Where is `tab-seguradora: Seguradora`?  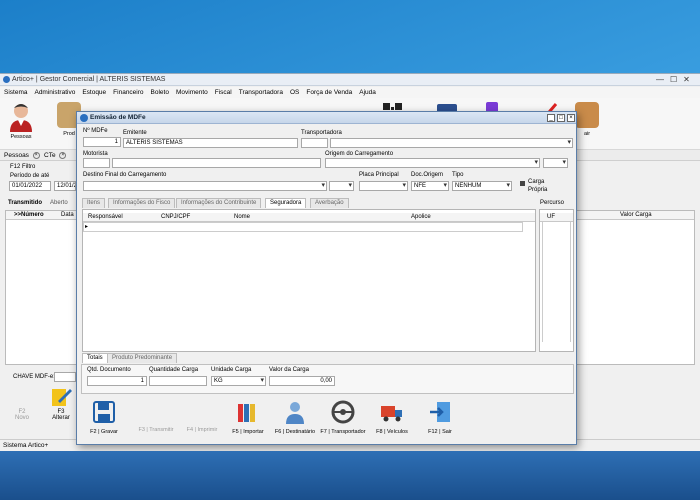
tab-seguradora: Seguradora is located at coordinates (286, 203).